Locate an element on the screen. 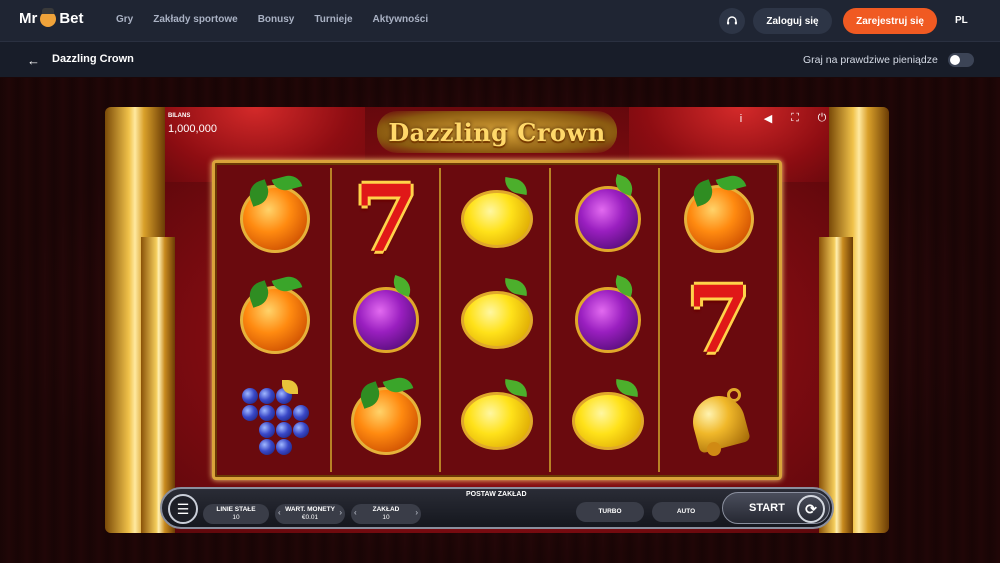  mrbet-logo: Mr Bet is located at coordinates (51, 17).